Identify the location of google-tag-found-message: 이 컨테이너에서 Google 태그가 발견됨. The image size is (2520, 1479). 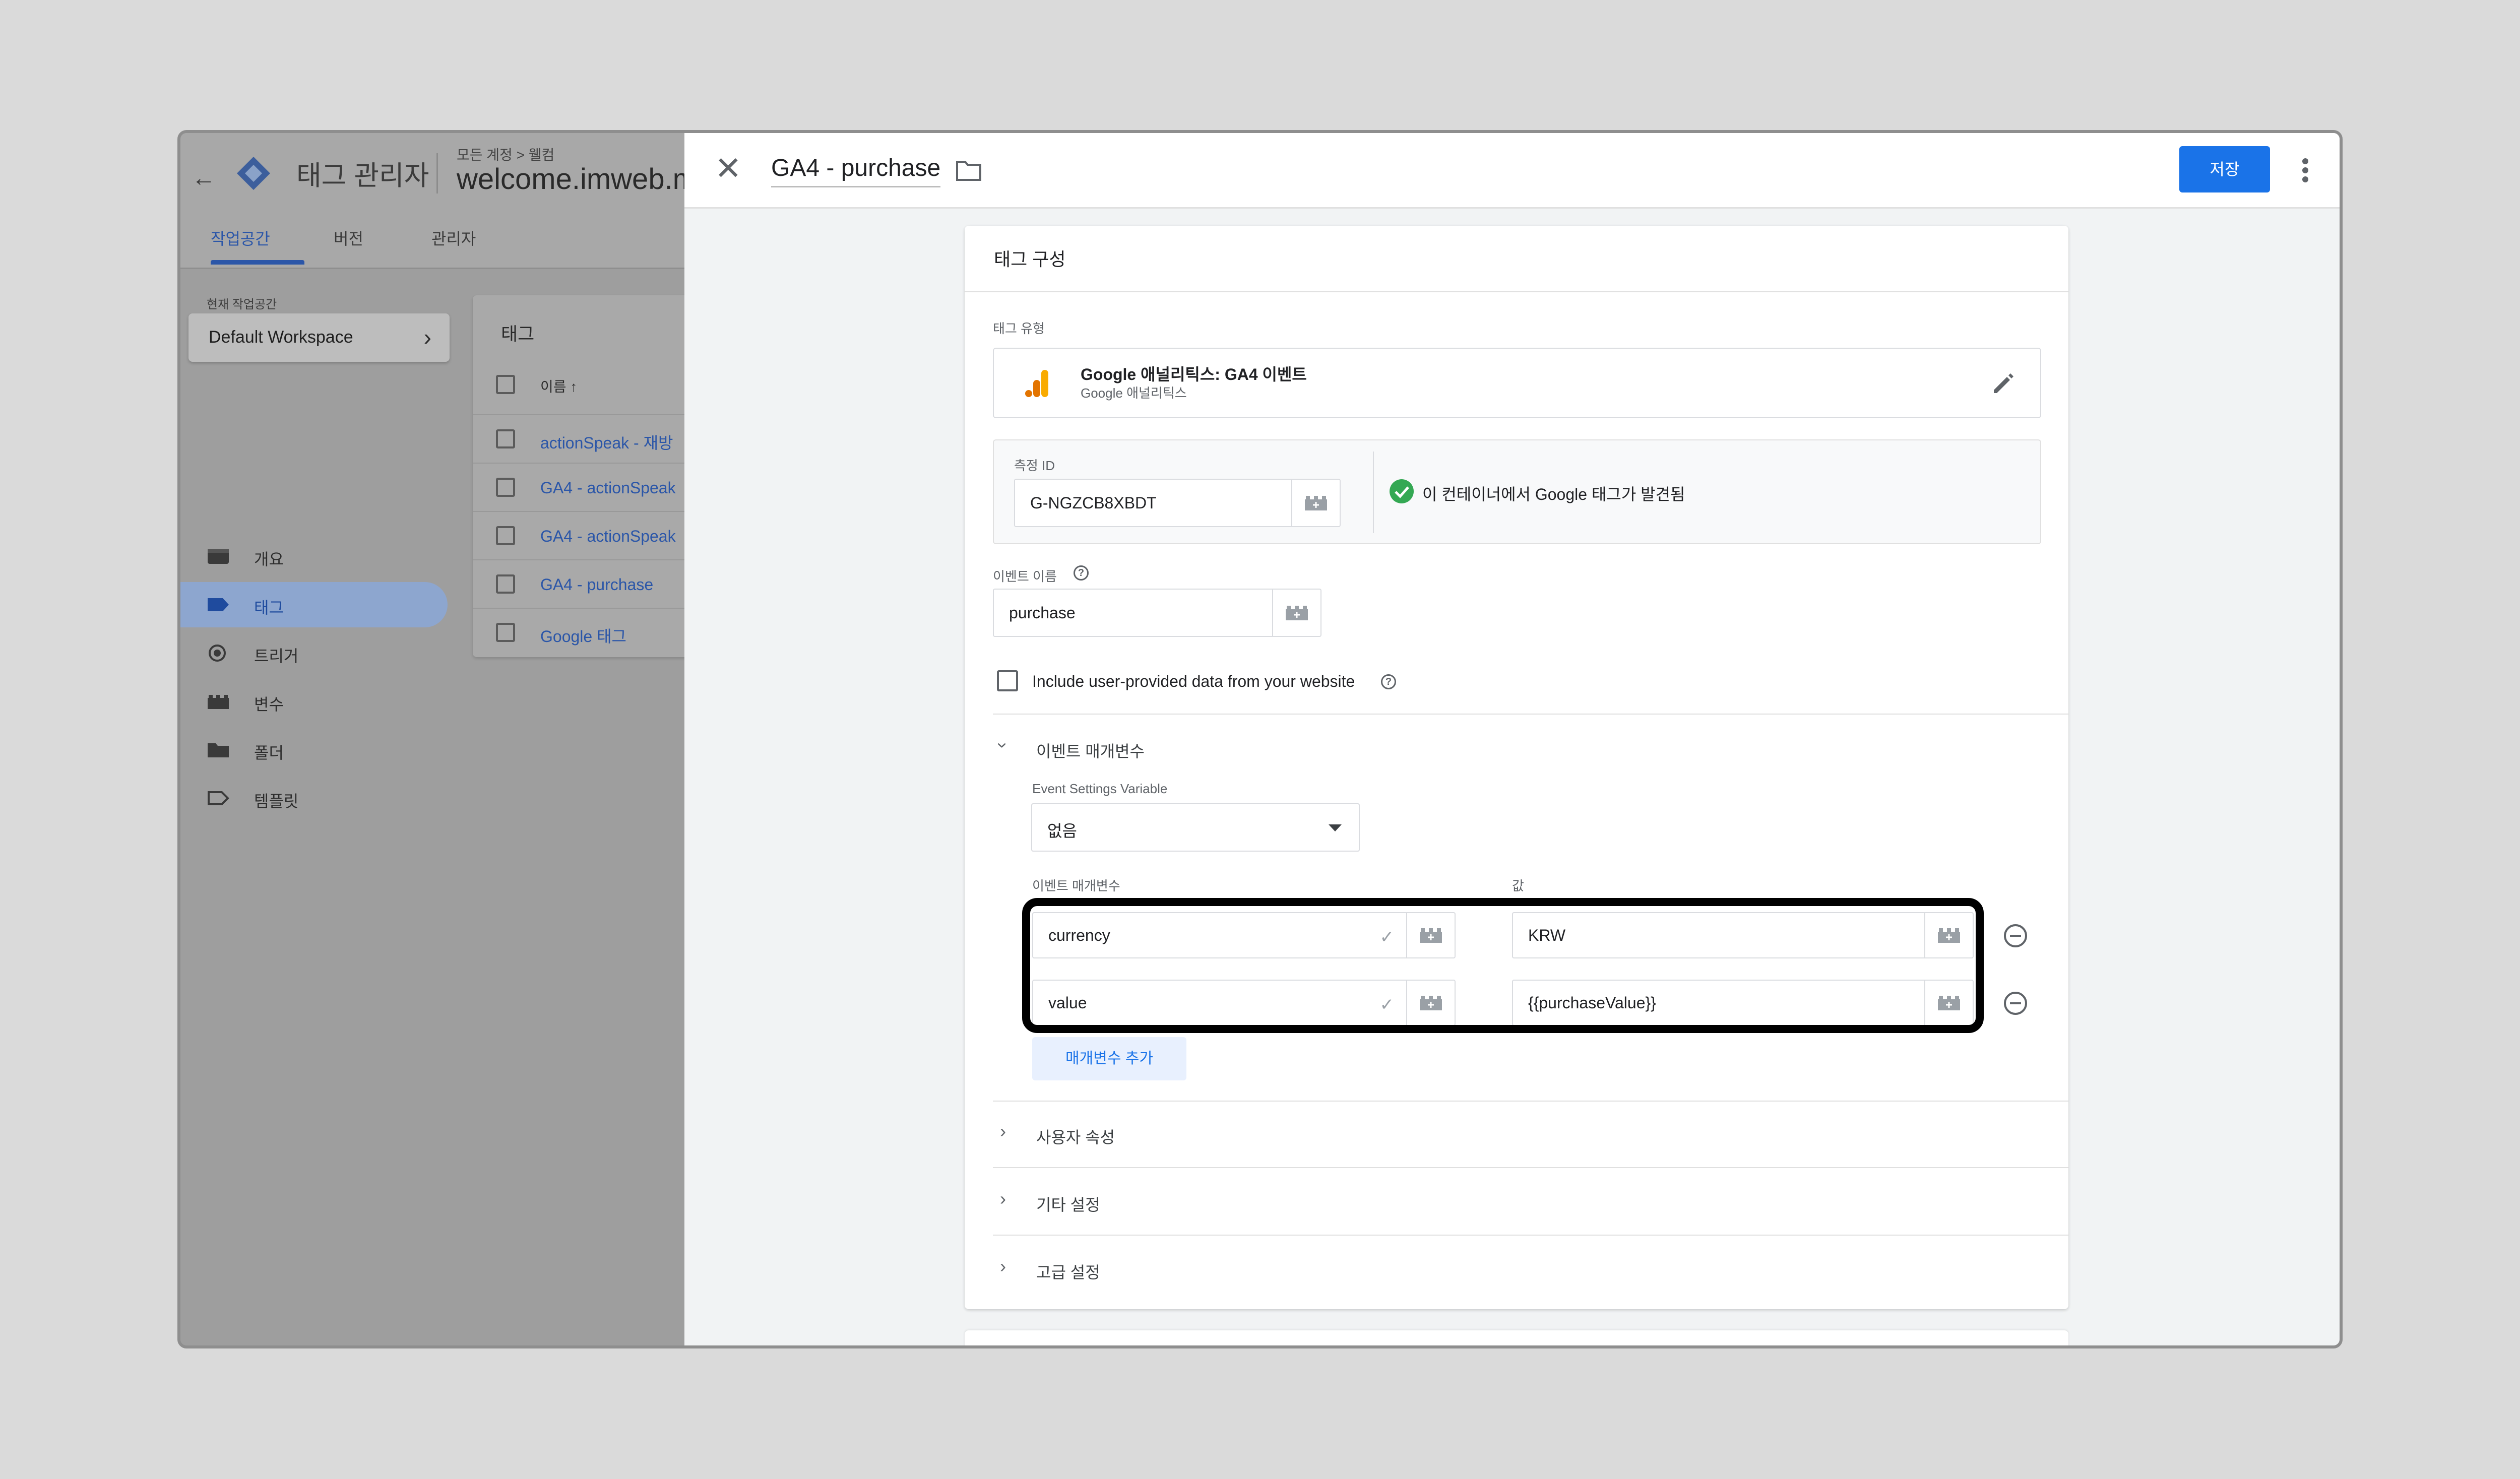
(1553, 494).